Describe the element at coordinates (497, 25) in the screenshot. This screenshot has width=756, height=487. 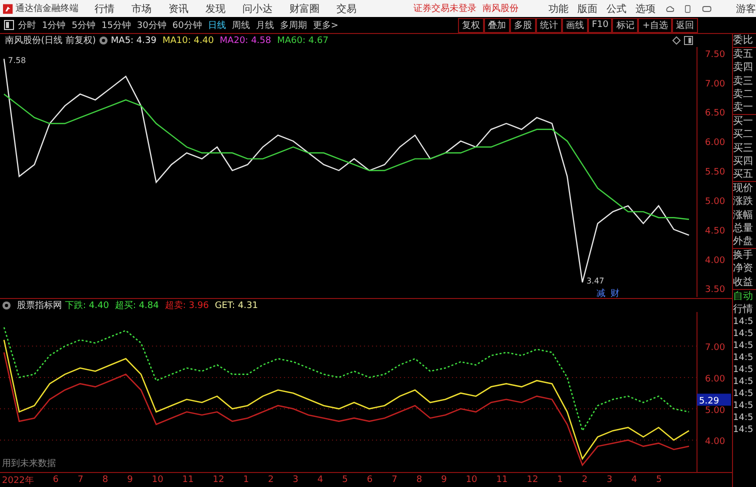
I see `toolbar-button: 叠加` at that location.